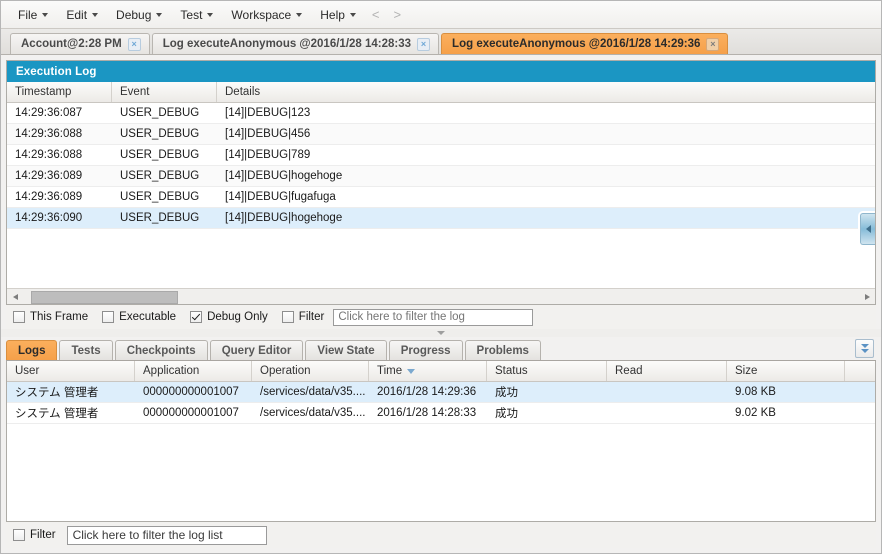 This screenshot has height=554, width=882. I want to click on nav-prev-icon: <, so click(376, 14).